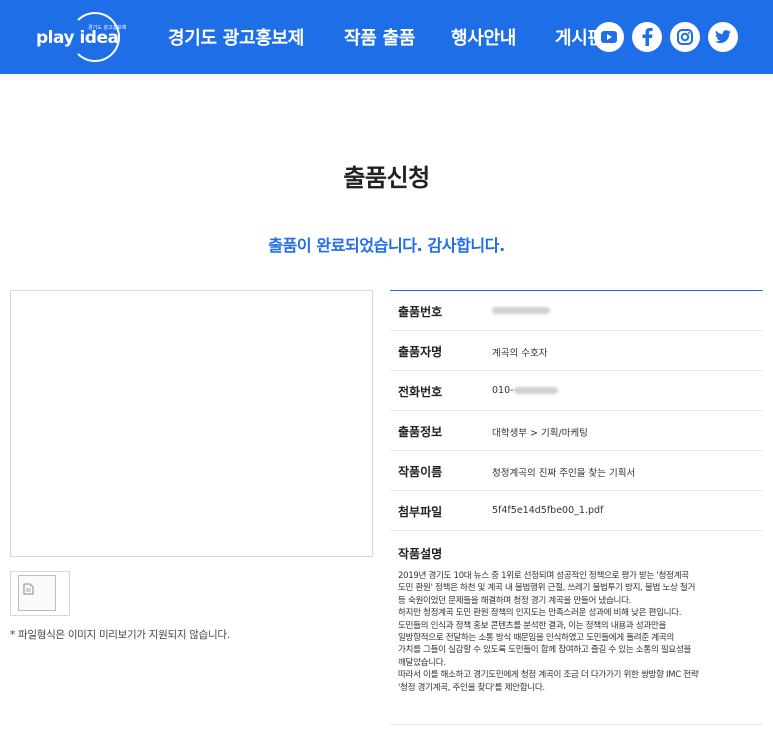 The image size is (773, 735). I want to click on document-icon, so click(29, 589).